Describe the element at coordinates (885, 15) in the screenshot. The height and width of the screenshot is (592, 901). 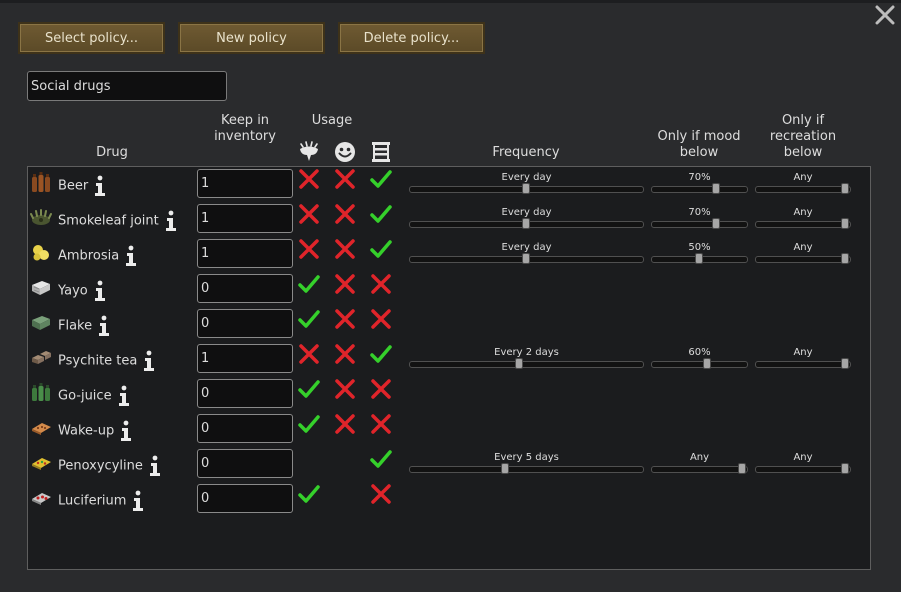
I see `close-icon` at that location.